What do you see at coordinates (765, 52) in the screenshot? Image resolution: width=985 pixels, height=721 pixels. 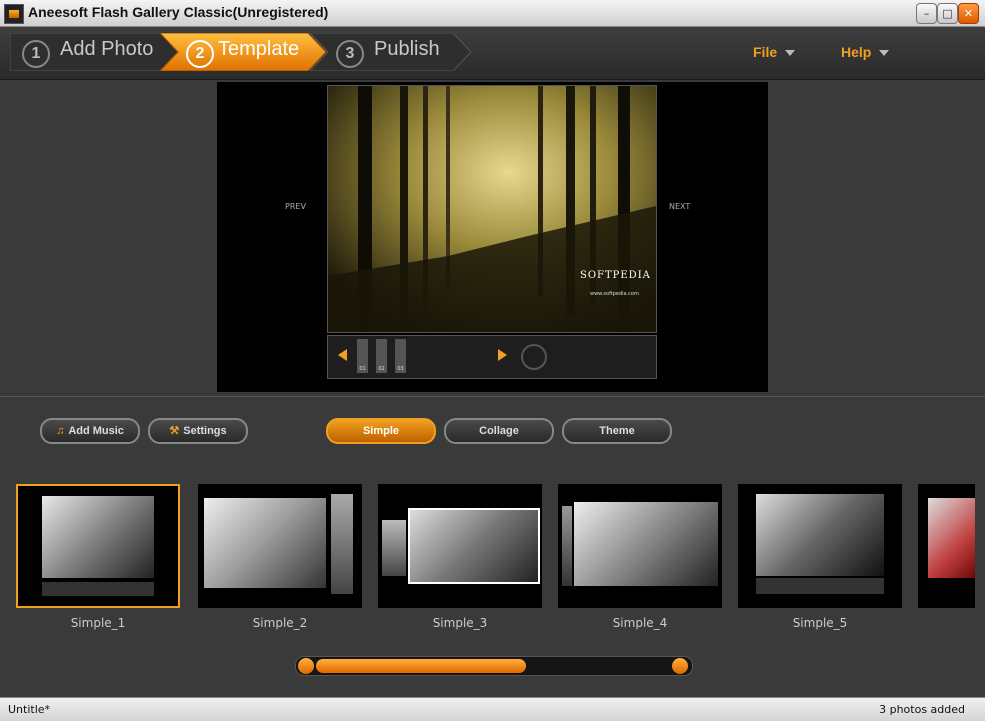 I see `file-menu-label: File` at bounding box center [765, 52].